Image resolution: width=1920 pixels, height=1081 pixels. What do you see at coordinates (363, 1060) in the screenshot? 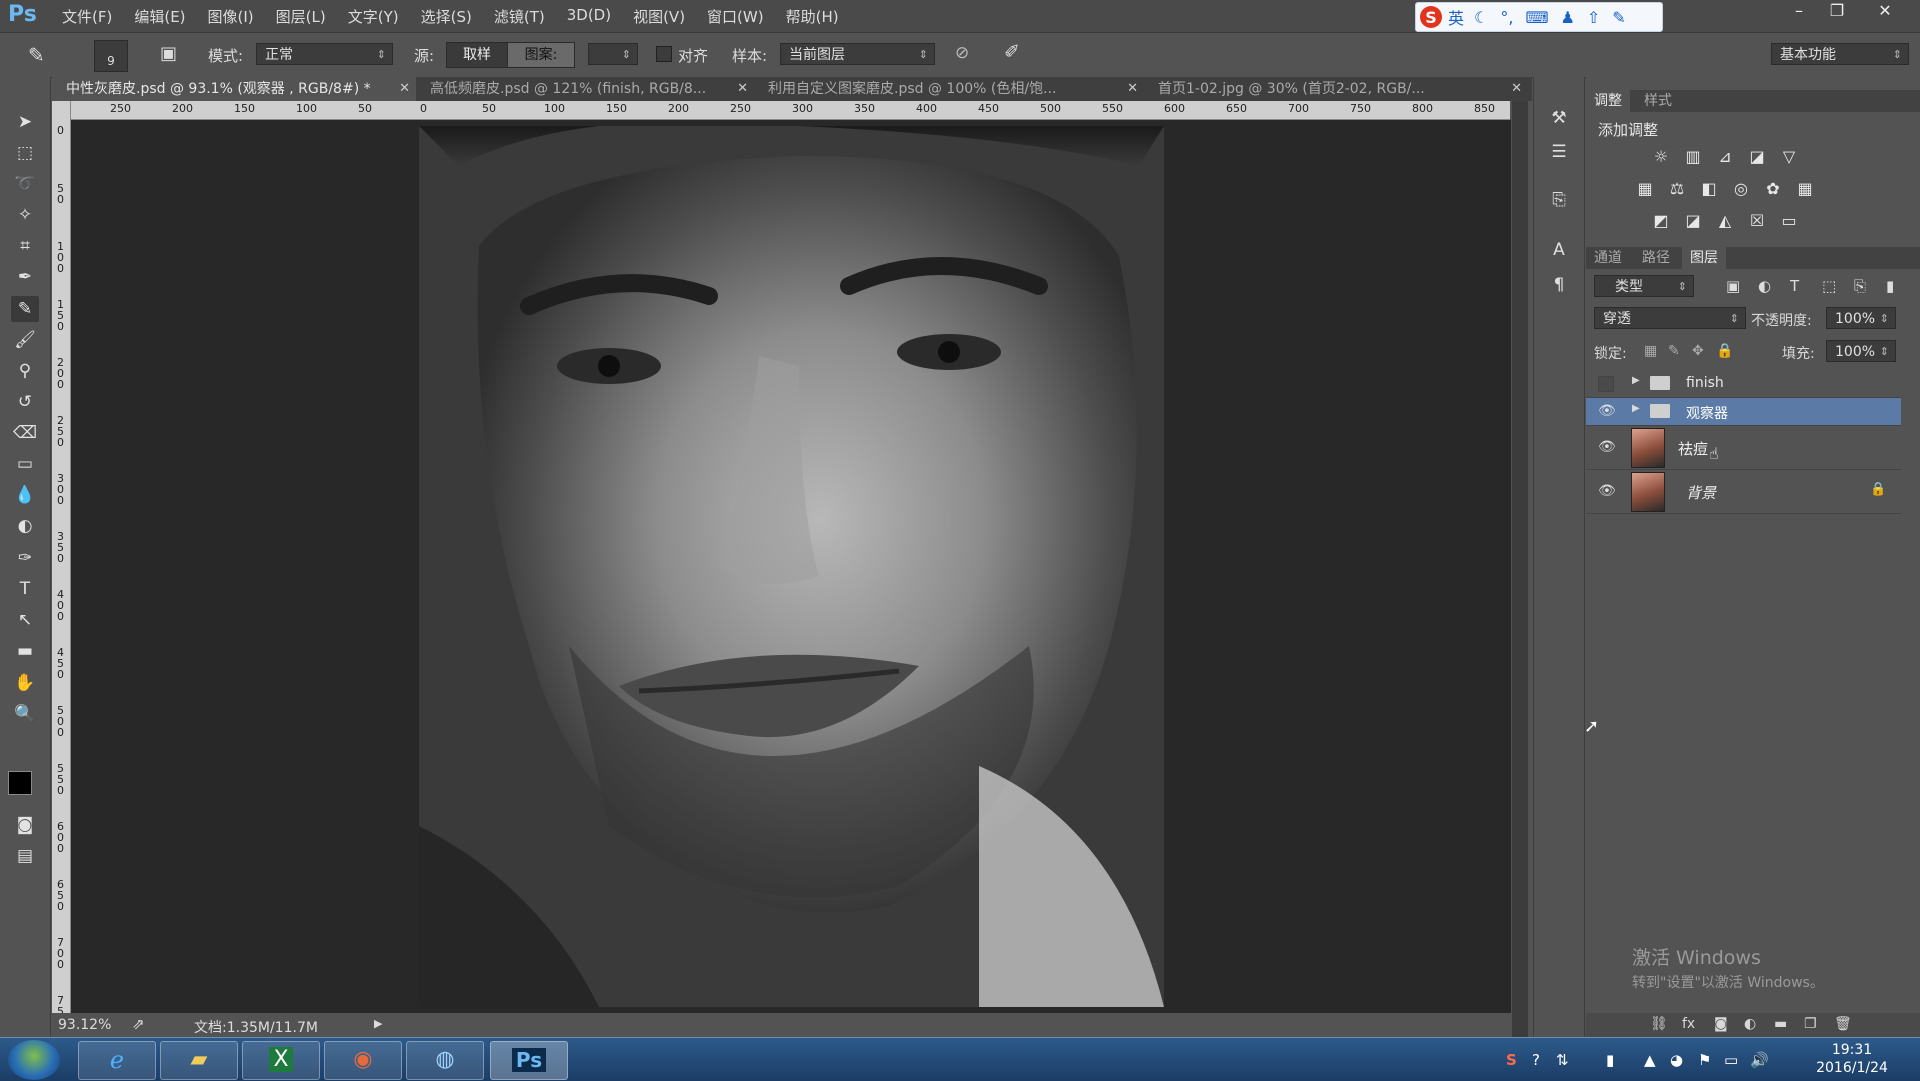
I see `taskbar-powerpoint-icon: ◉` at bounding box center [363, 1060].